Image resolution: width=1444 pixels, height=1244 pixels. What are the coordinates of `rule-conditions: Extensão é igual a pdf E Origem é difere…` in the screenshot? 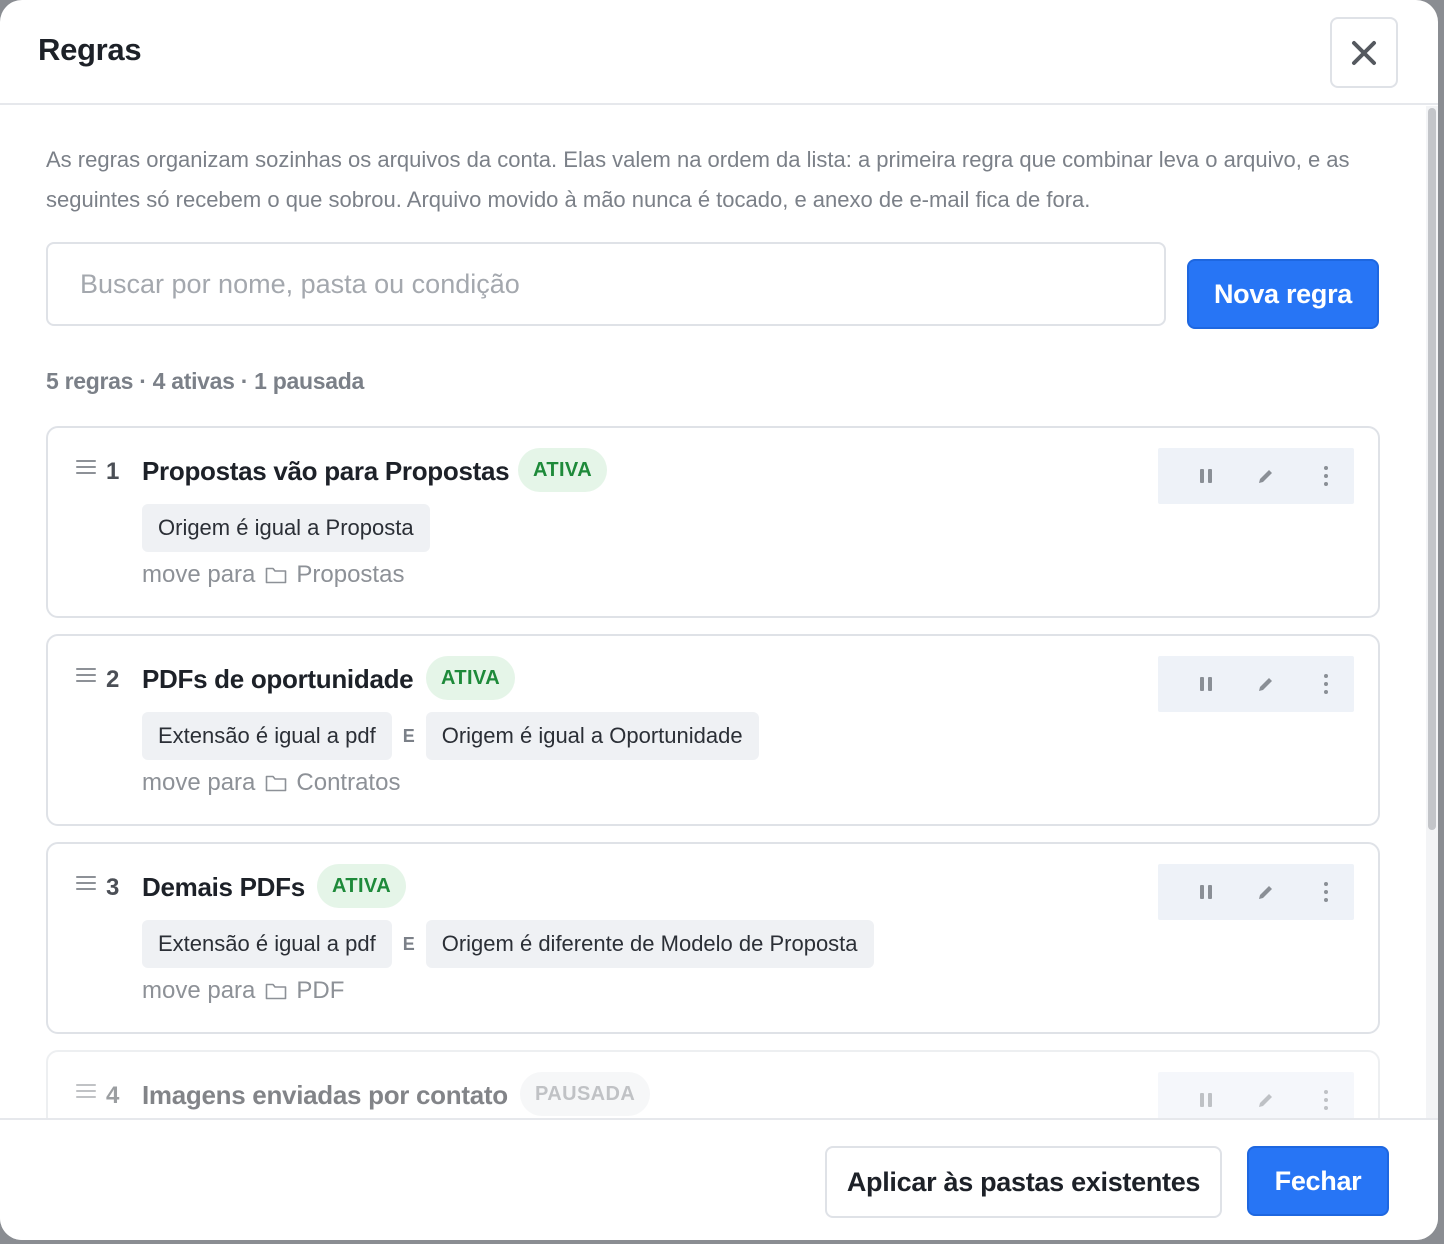 It's located at (508, 944).